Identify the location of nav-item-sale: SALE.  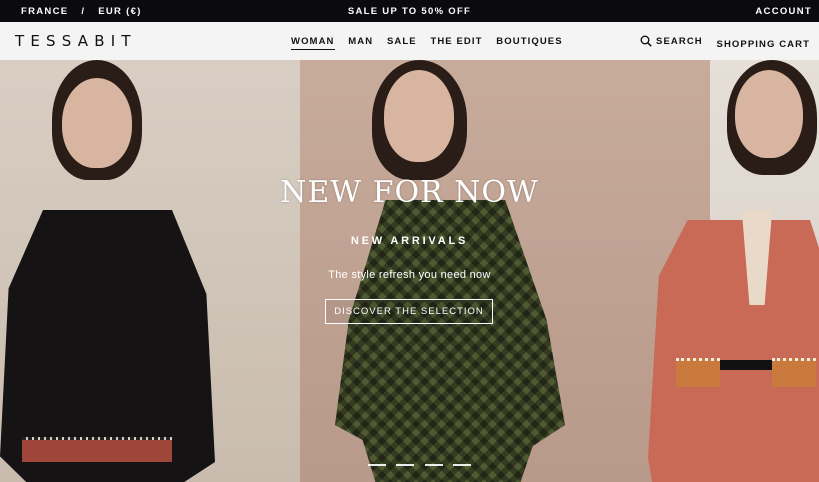
(402, 42).